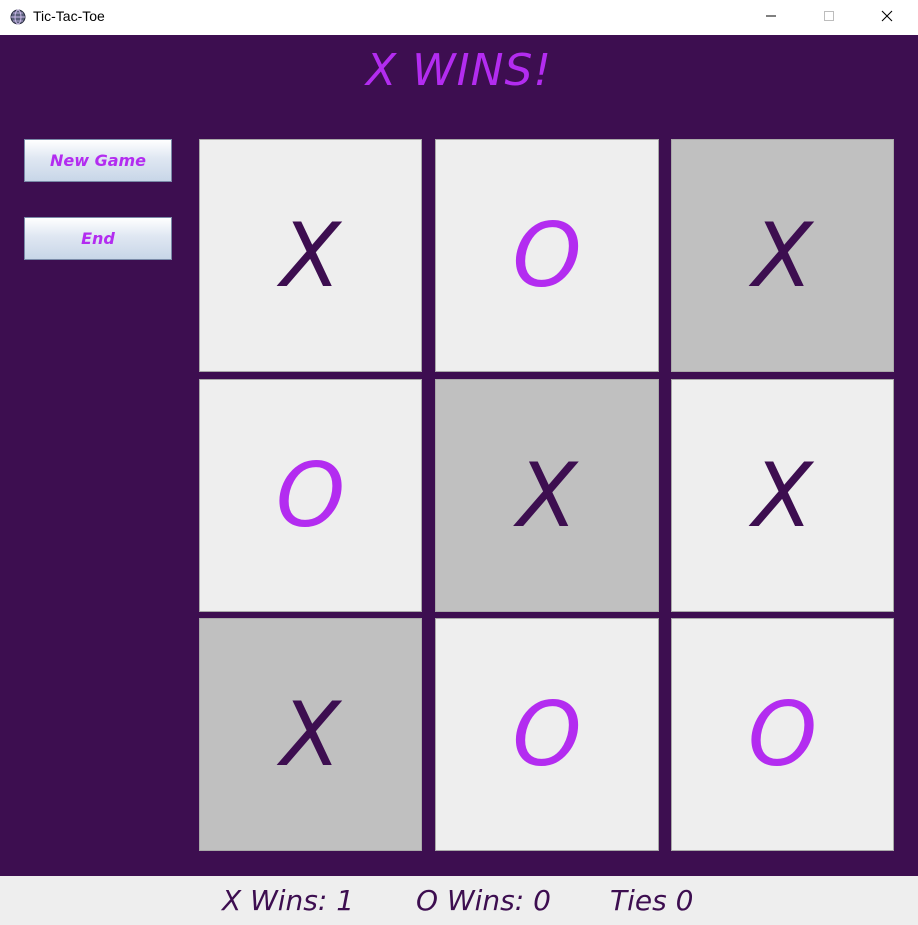  What do you see at coordinates (483, 900) in the screenshot?
I see `o-wins-label: O Wins: 0` at bounding box center [483, 900].